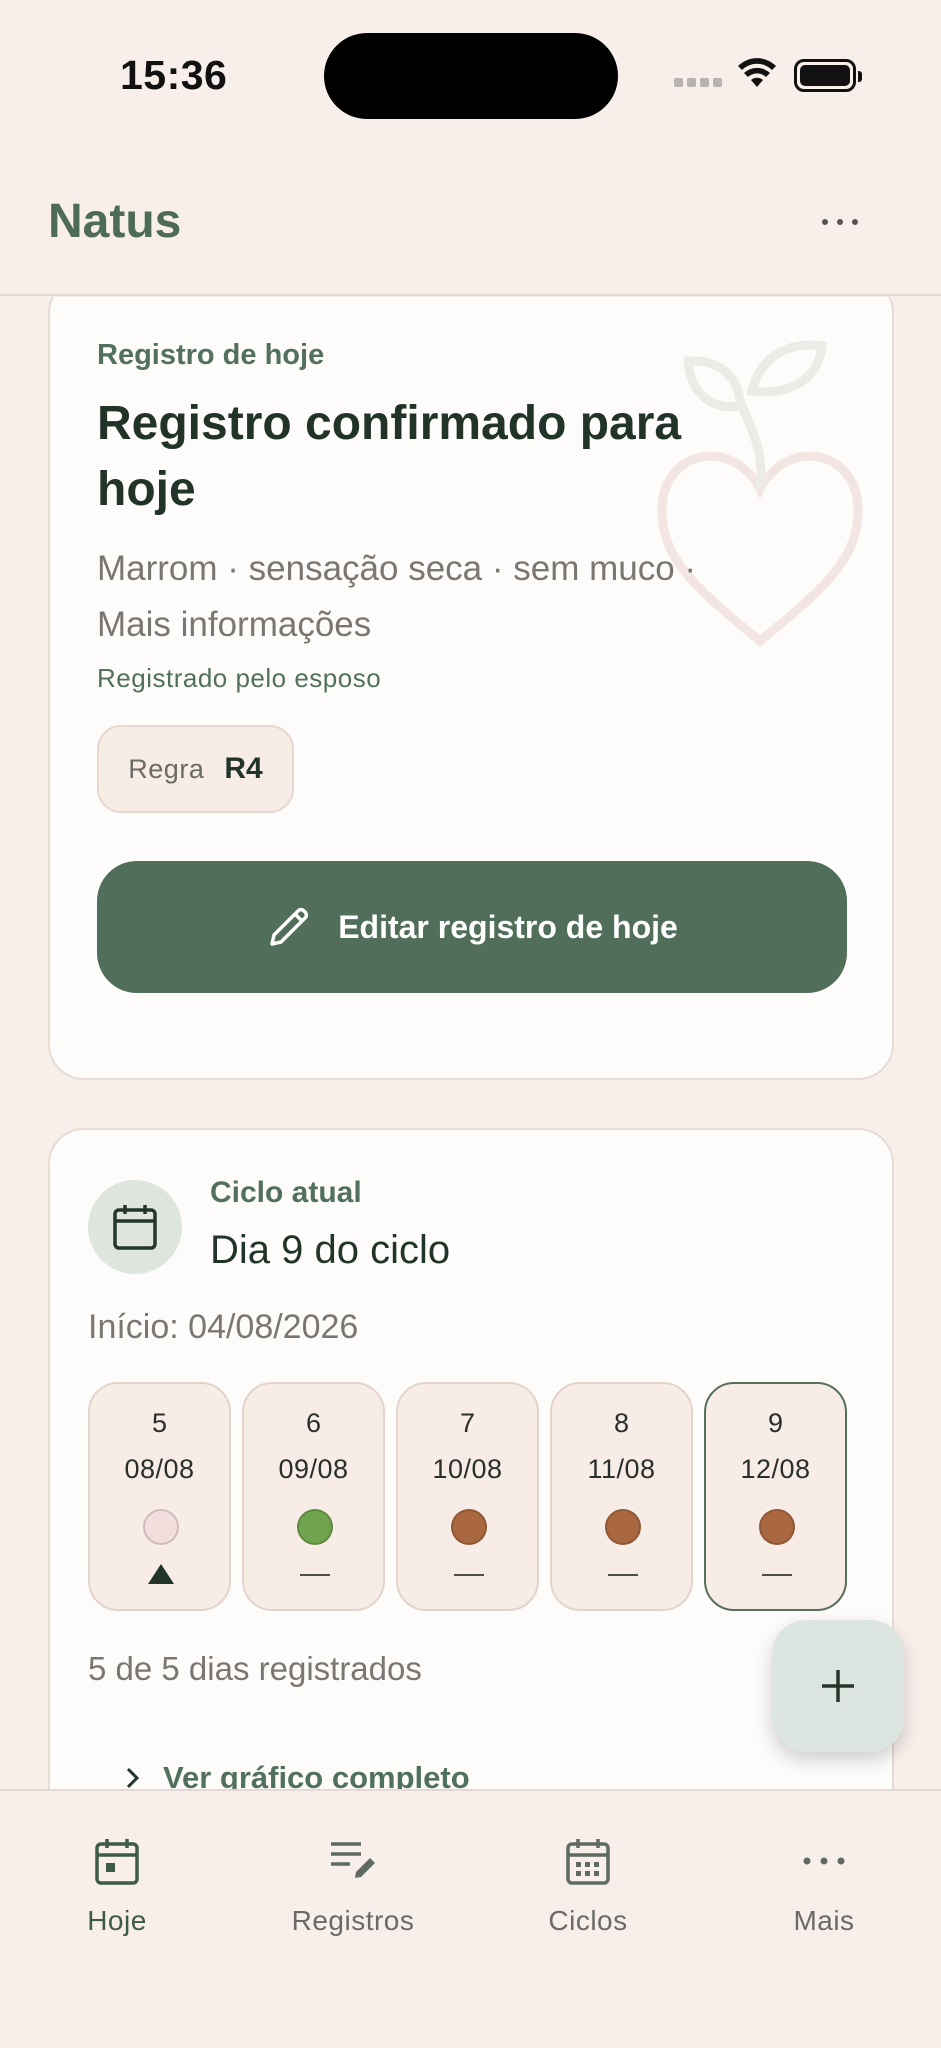 The height and width of the screenshot is (2048, 941). I want to click on calendar-icon, so click(135, 1227).